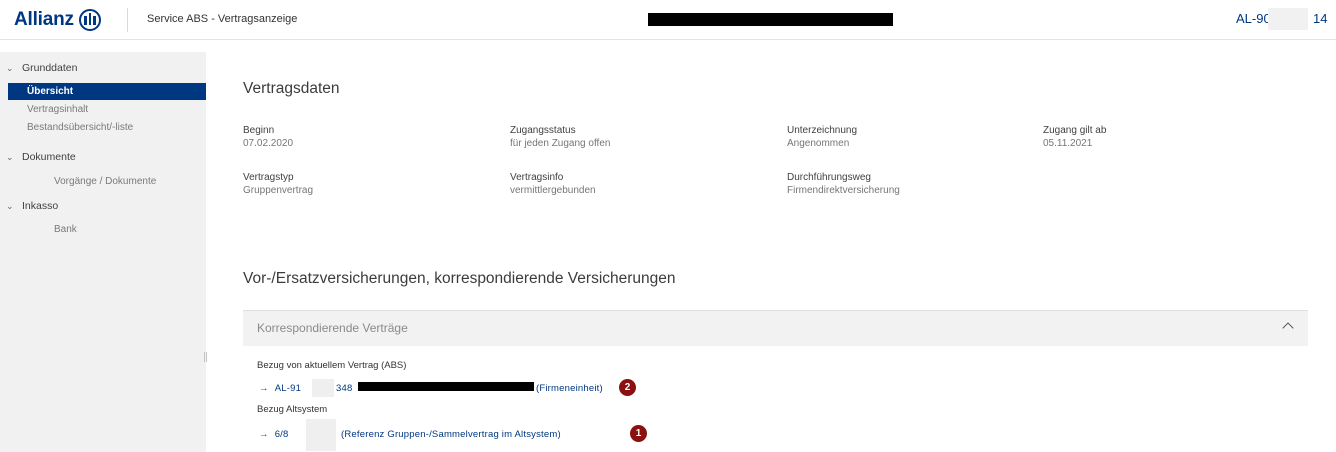 The width and height of the screenshot is (1336, 452). I want to click on sidebar-item-label: Bank, so click(65, 229).